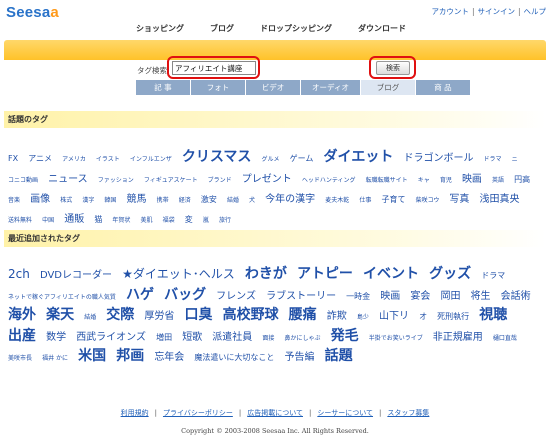  Describe the element at coordinates (450, 11) in the screenshot. I see `account-link: アカウント` at that location.